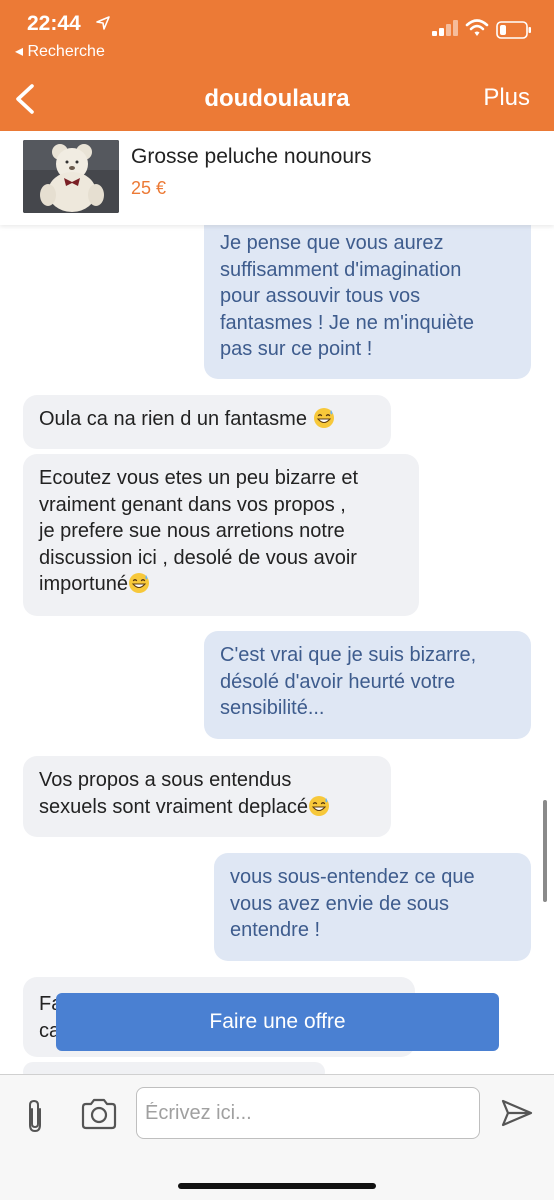  What do you see at coordinates (277, 98) in the screenshot?
I see `conversation-title: doudoulaura` at bounding box center [277, 98].